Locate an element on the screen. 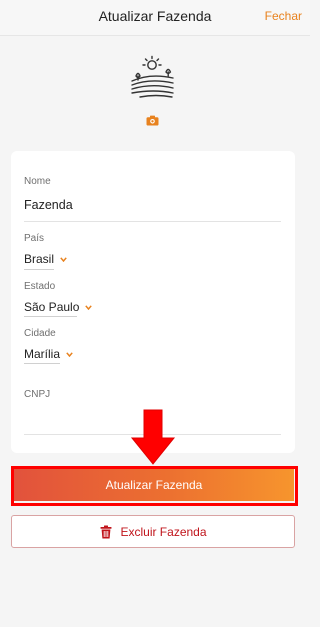  delete-farm-button: Excluir Fazenda is located at coordinates (153, 531).